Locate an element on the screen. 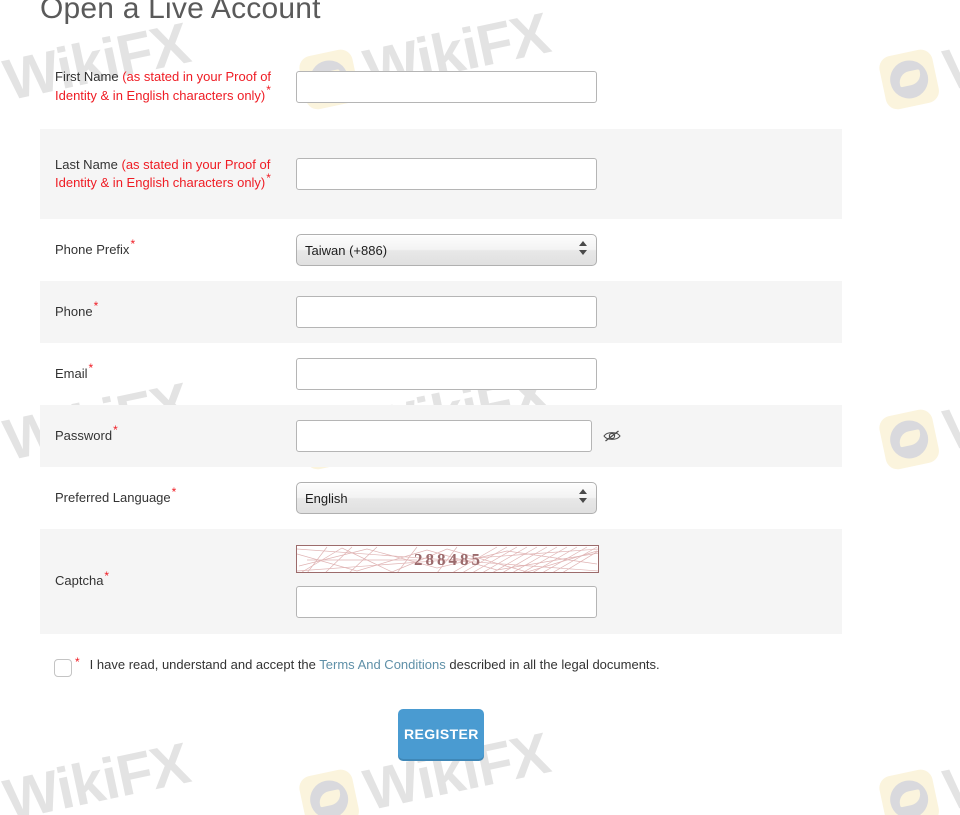 The width and height of the screenshot is (960, 815). label-email: Email* is located at coordinates (168, 373).